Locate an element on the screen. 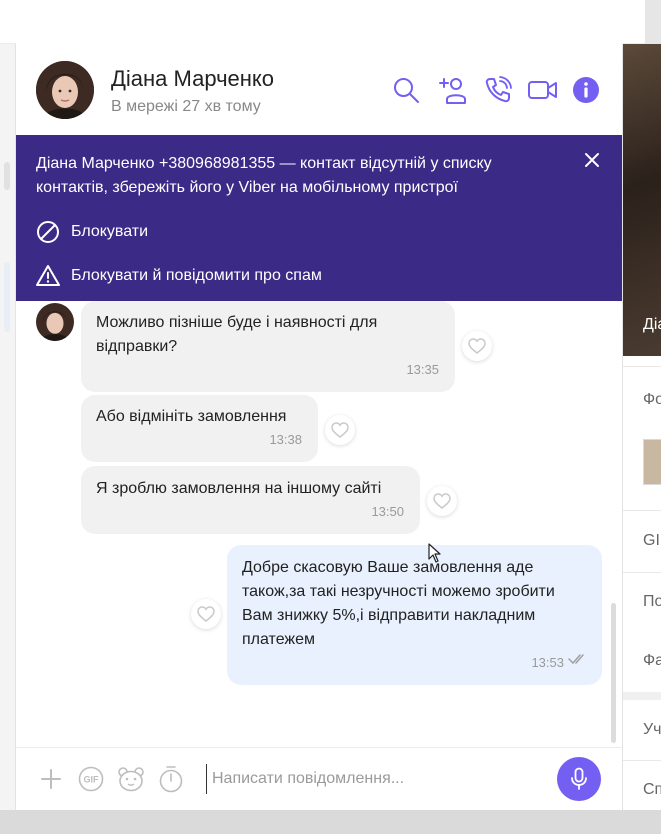  contact-photo is located at coordinates (642, 200).